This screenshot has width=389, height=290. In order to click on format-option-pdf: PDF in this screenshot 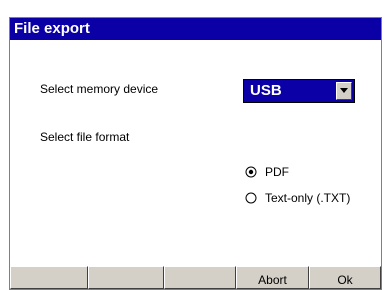, I will do `click(267, 172)`.